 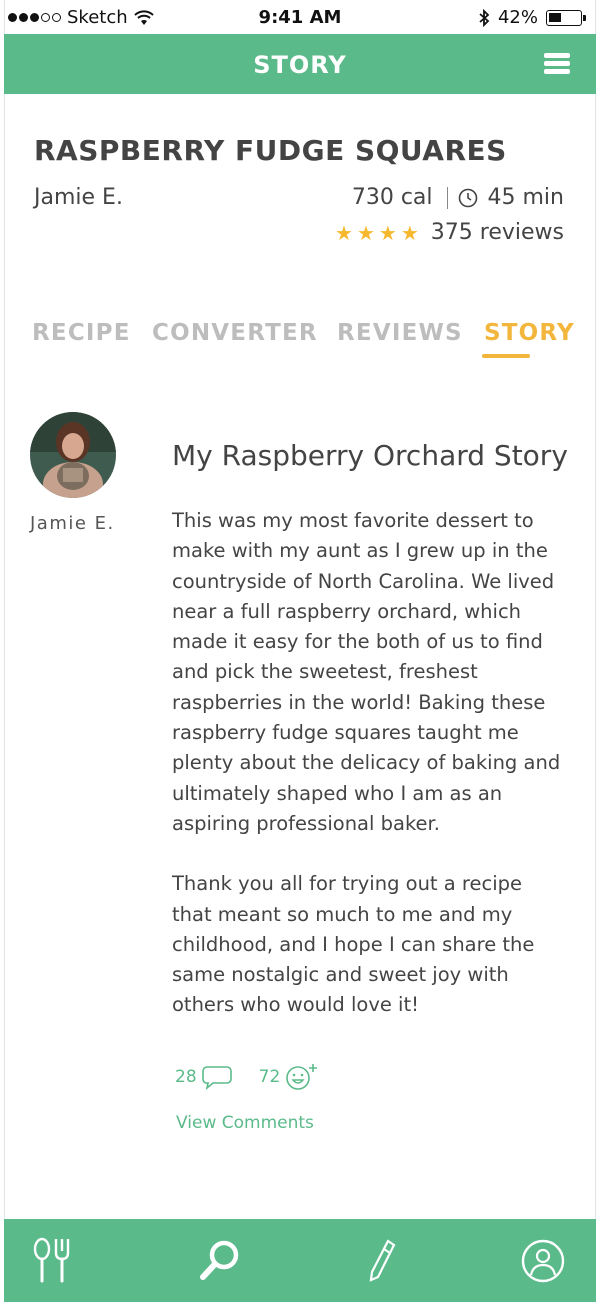 I want to click on tab-story: STORY, so click(x=529, y=333).